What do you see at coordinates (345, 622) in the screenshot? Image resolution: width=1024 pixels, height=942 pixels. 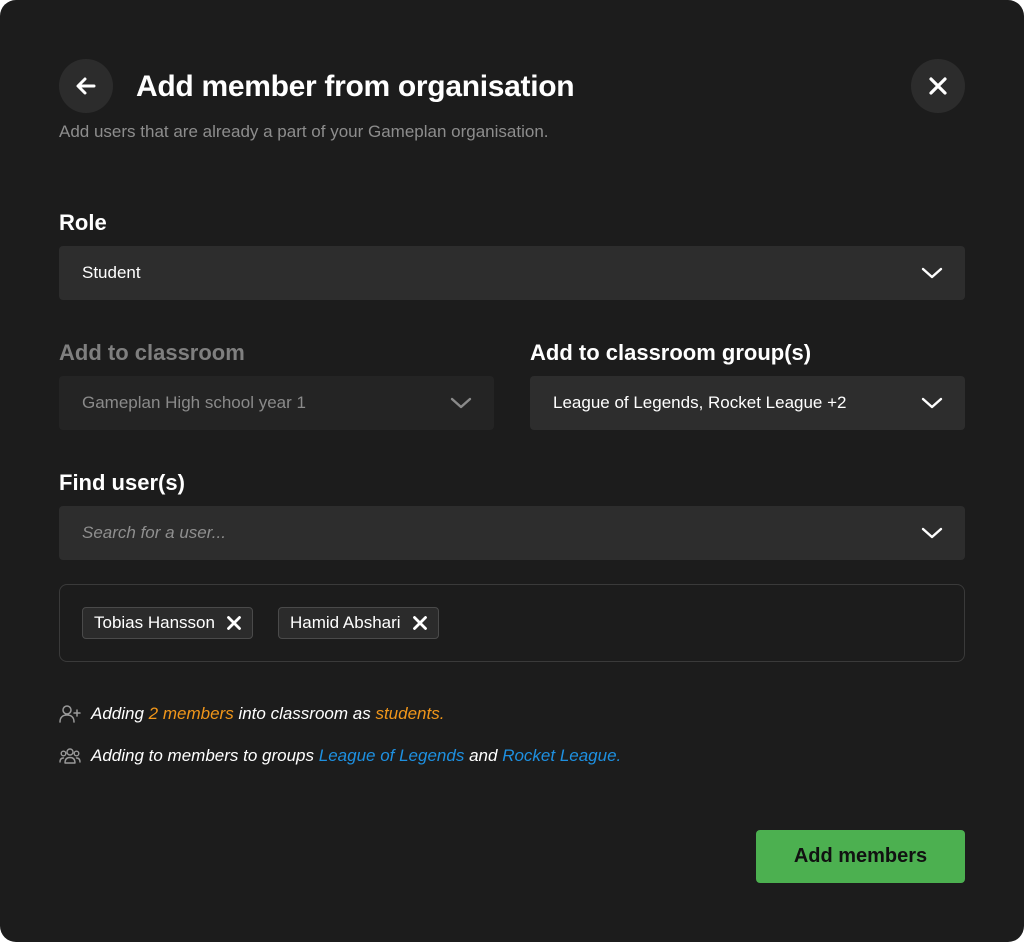 I see `chip-label: Hamid Abshari` at bounding box center [345, 622].